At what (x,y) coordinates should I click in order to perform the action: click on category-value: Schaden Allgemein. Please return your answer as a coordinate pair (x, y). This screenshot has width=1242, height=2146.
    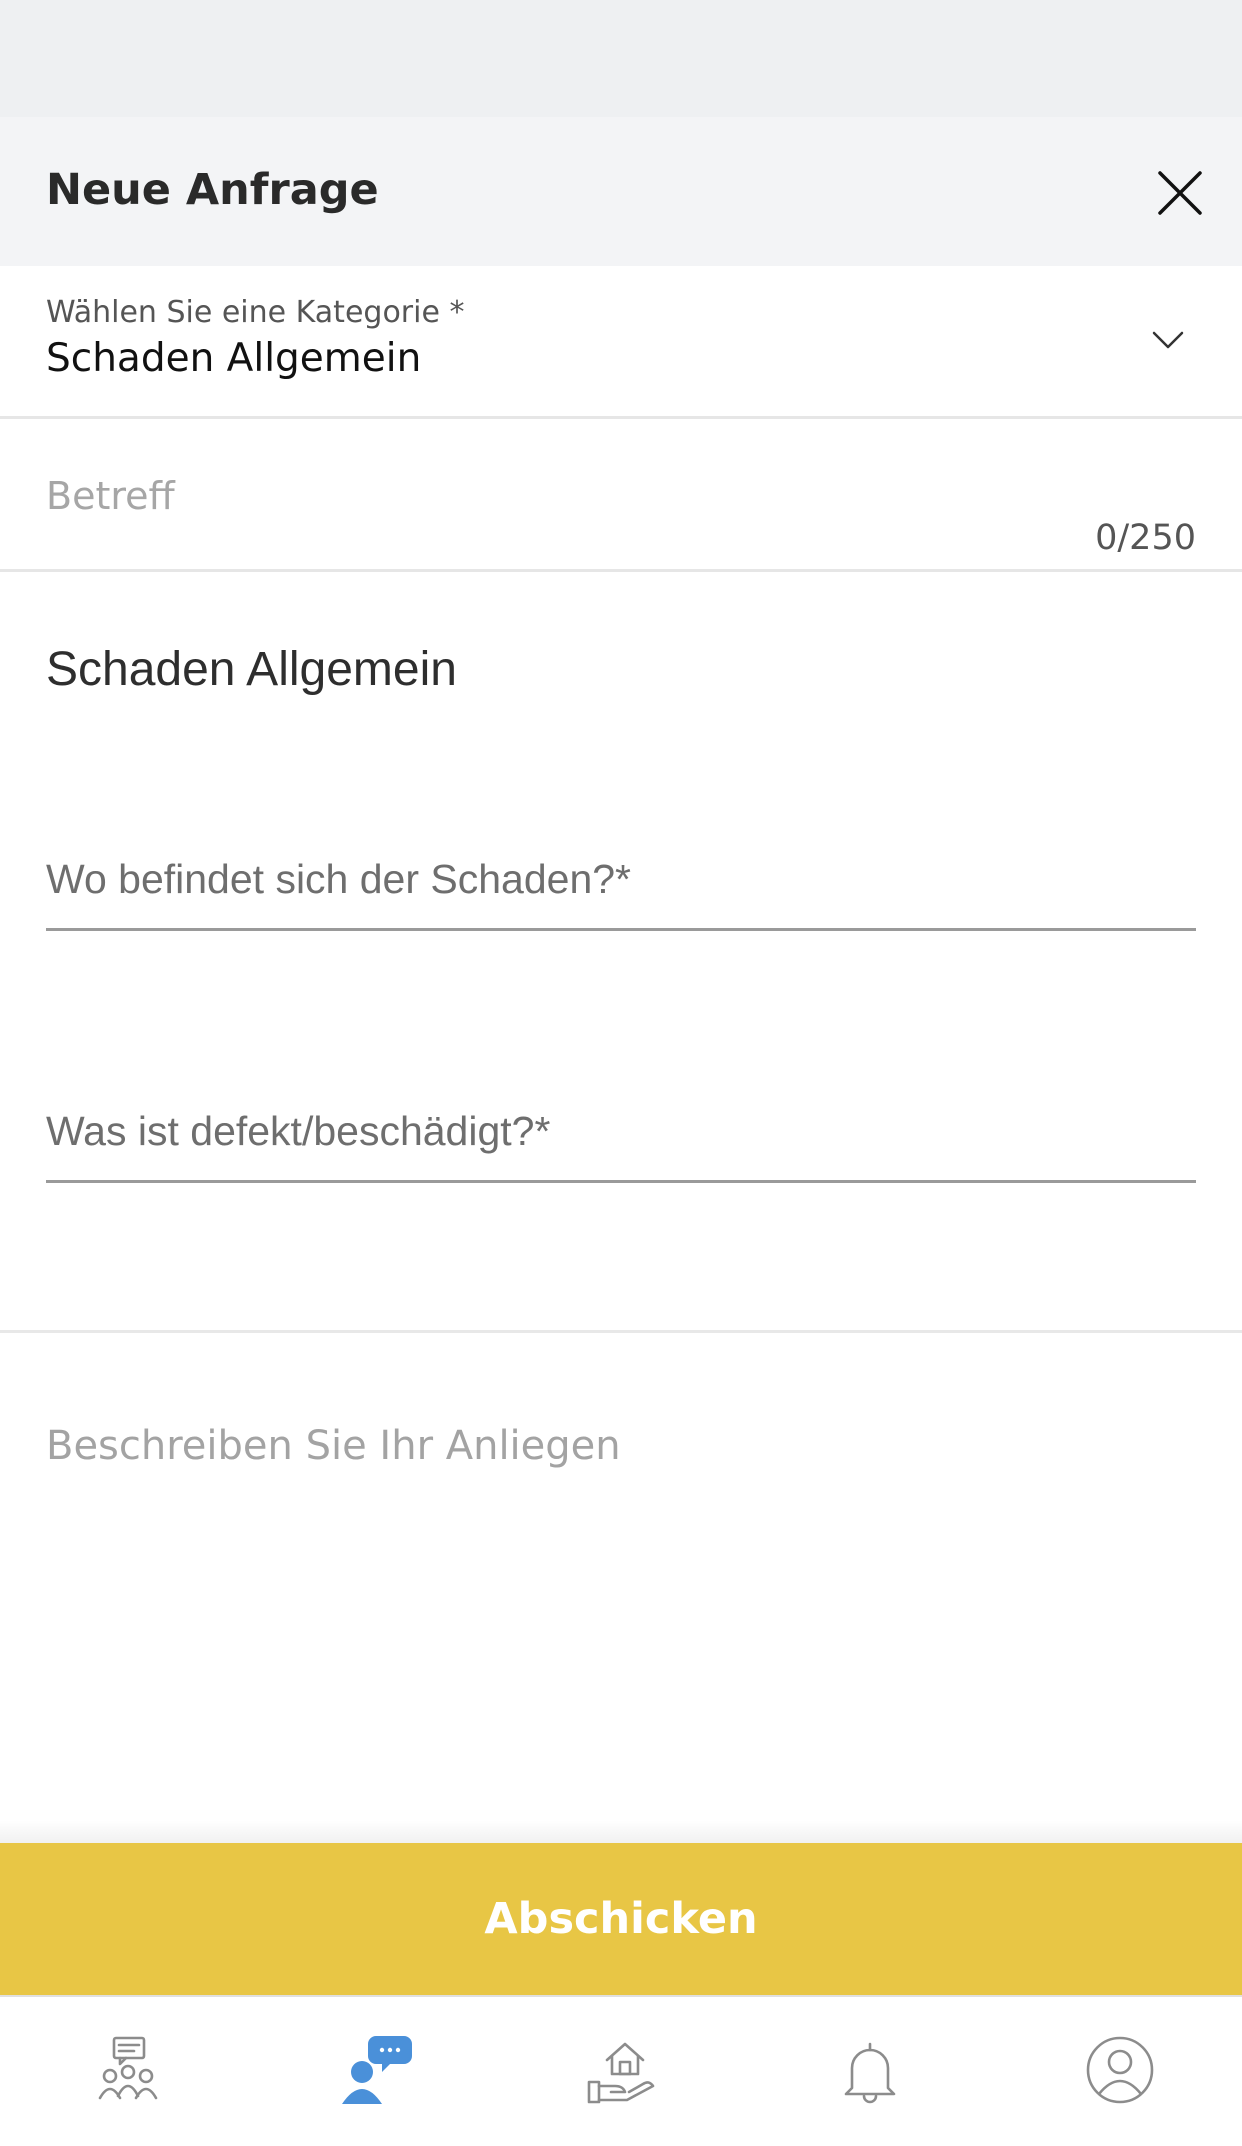
    Looking at the image, I should click on (233, 359).